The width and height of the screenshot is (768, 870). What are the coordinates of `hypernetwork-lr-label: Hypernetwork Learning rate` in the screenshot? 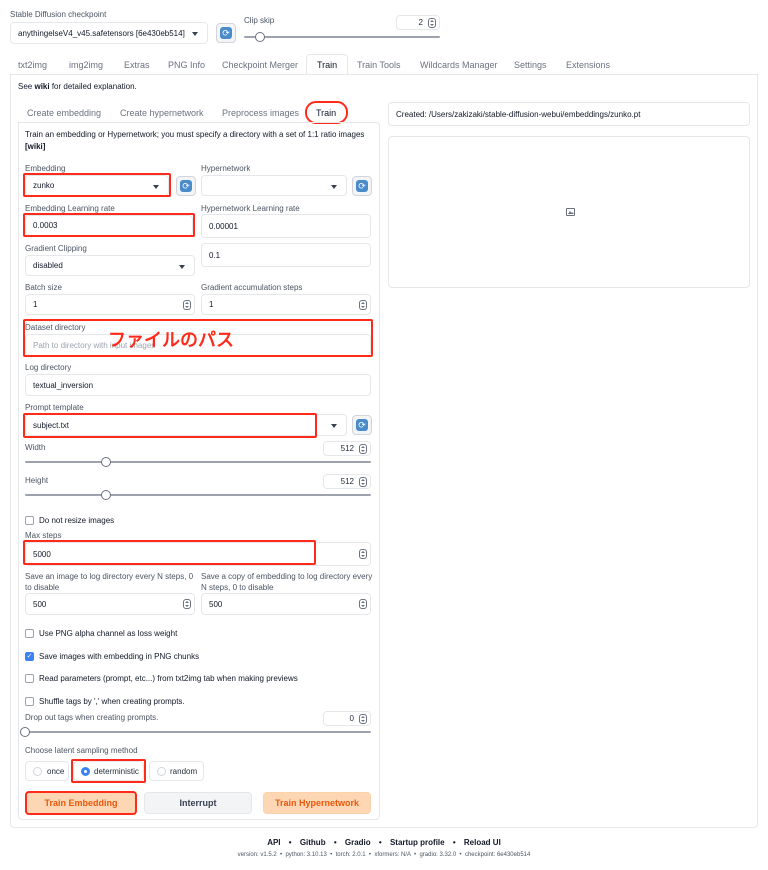 It's located at (250, 208).